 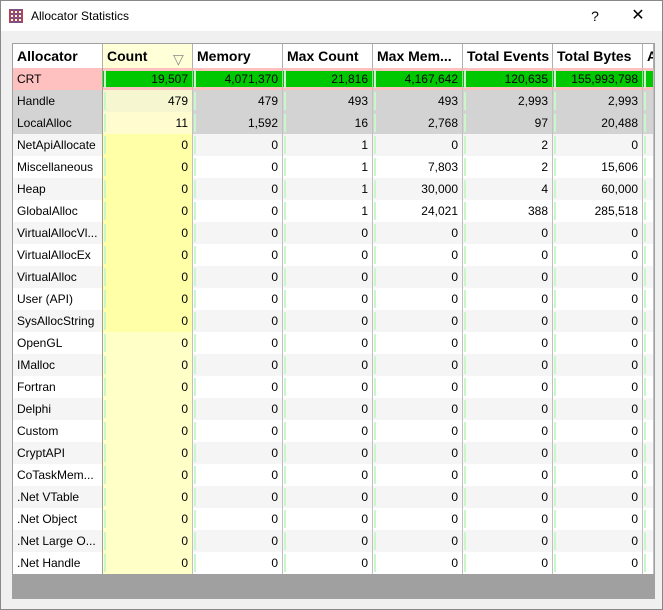 I want to click on table-row: Heap 0 0 1 30,000 4 60,000, so click(x=333, y=189).